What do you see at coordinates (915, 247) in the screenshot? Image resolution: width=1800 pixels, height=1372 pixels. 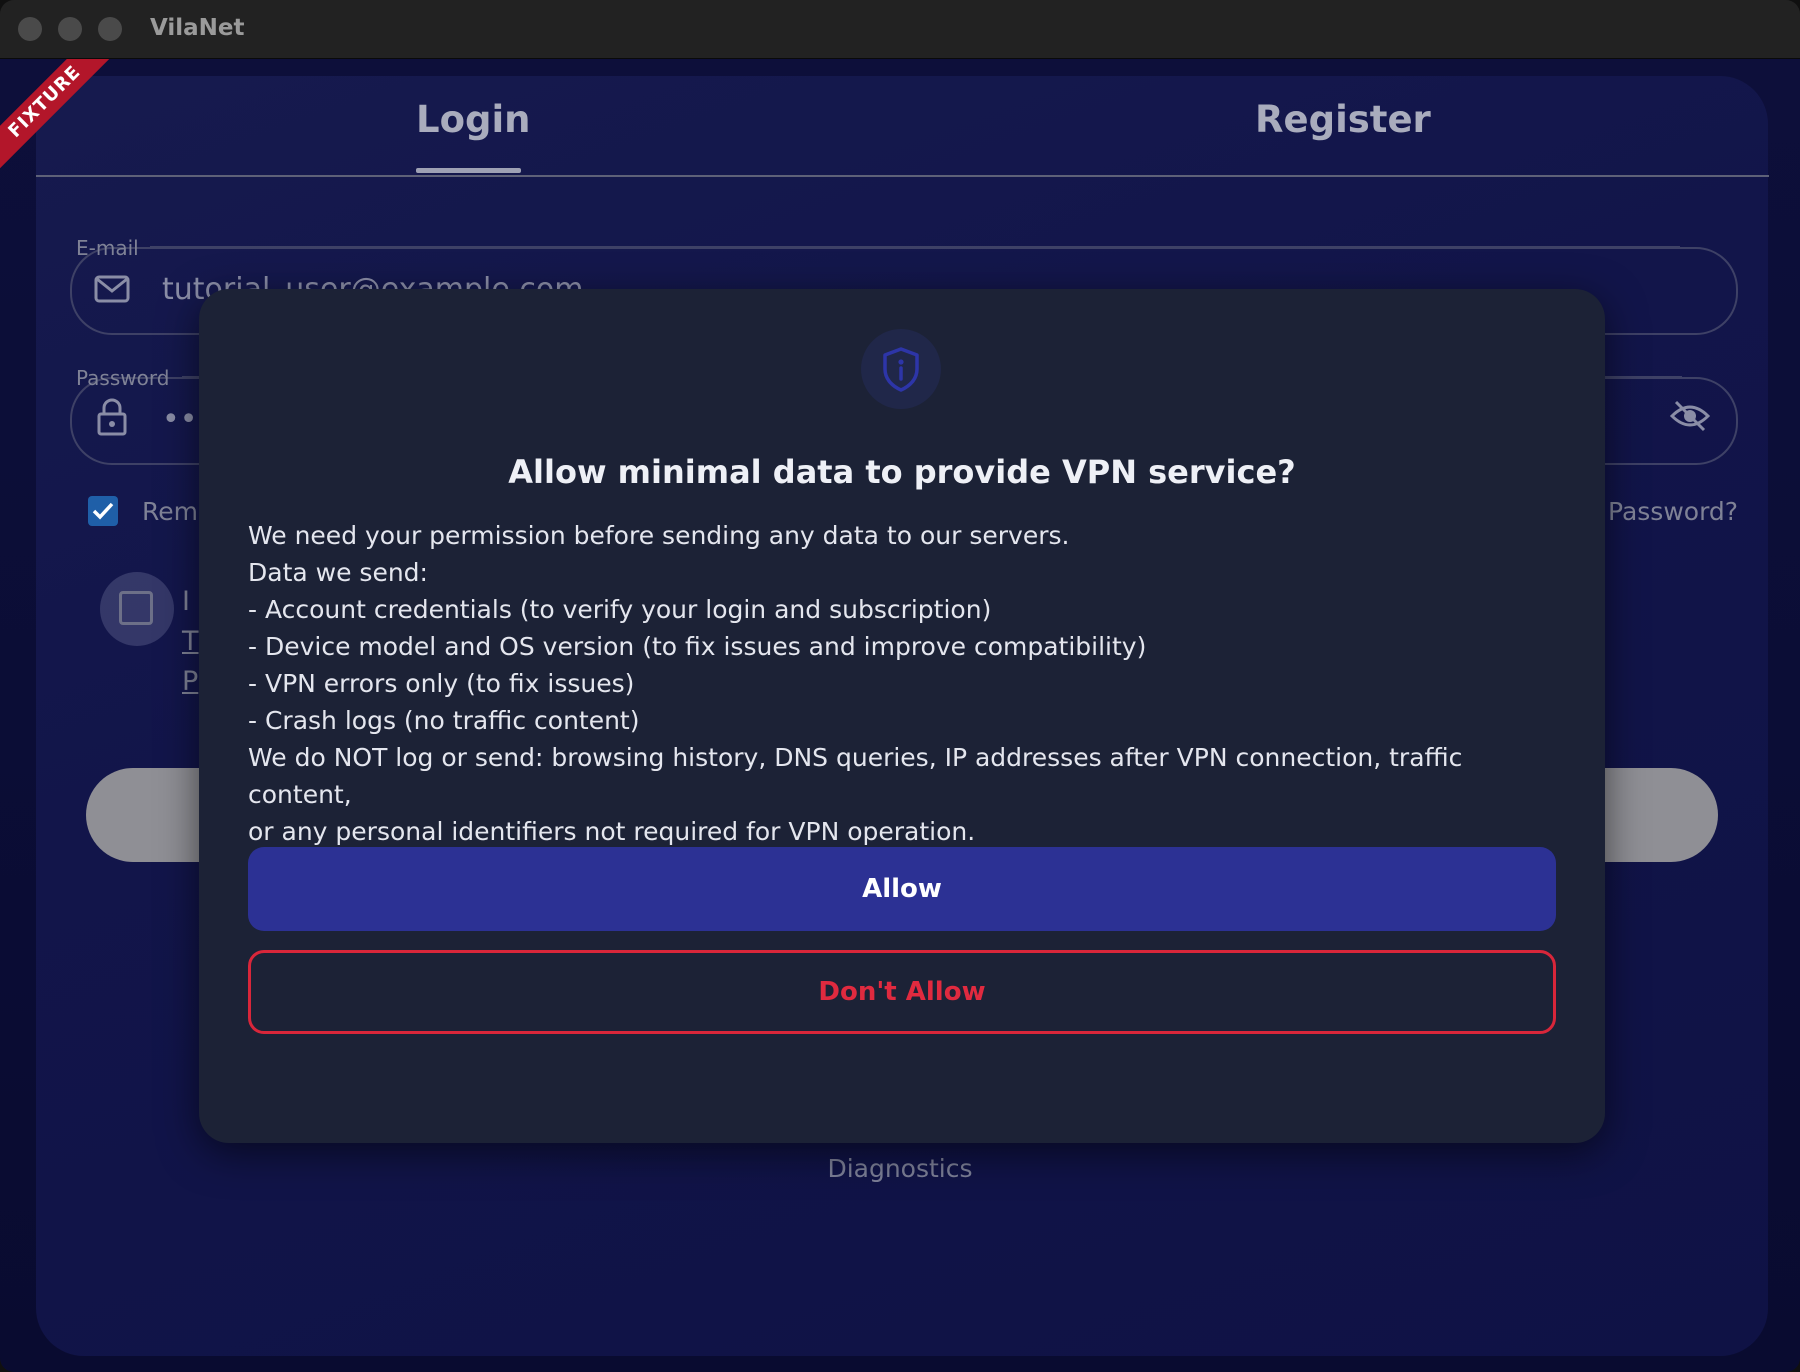 I see `email-field-border-top` at bounding box center [915, 247].